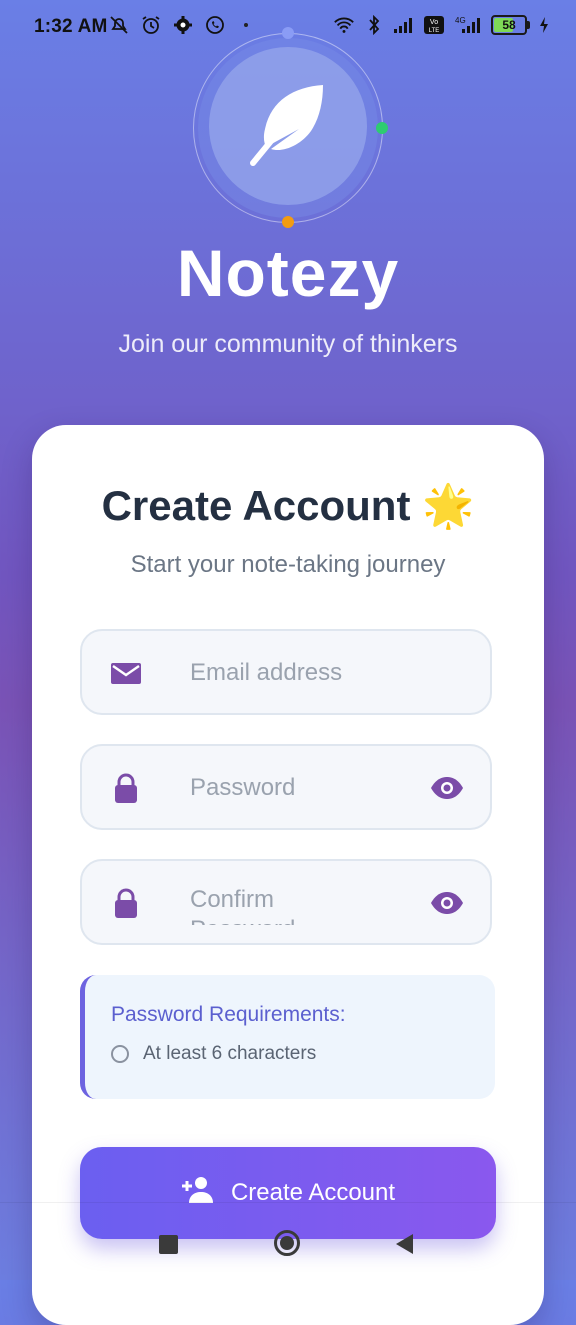 The width and height of the screenshot is (576, 1325). I want to click on alarm-icon, so click(151, 25).